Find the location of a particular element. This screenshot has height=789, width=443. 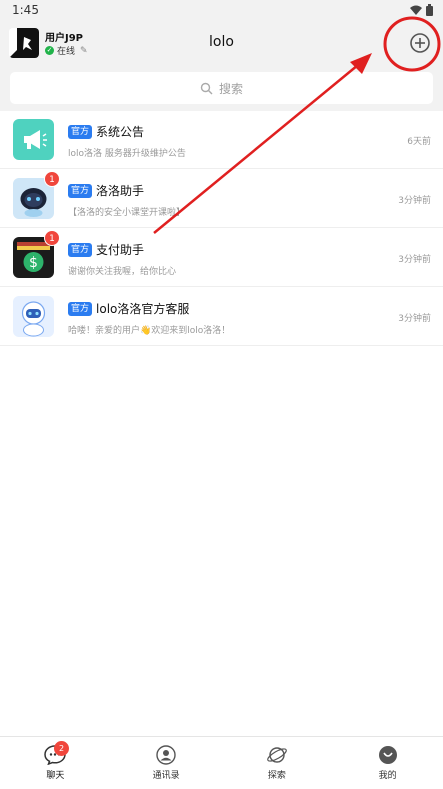

tab-chat: 2 聊天 is located at coordinates (55, 763).